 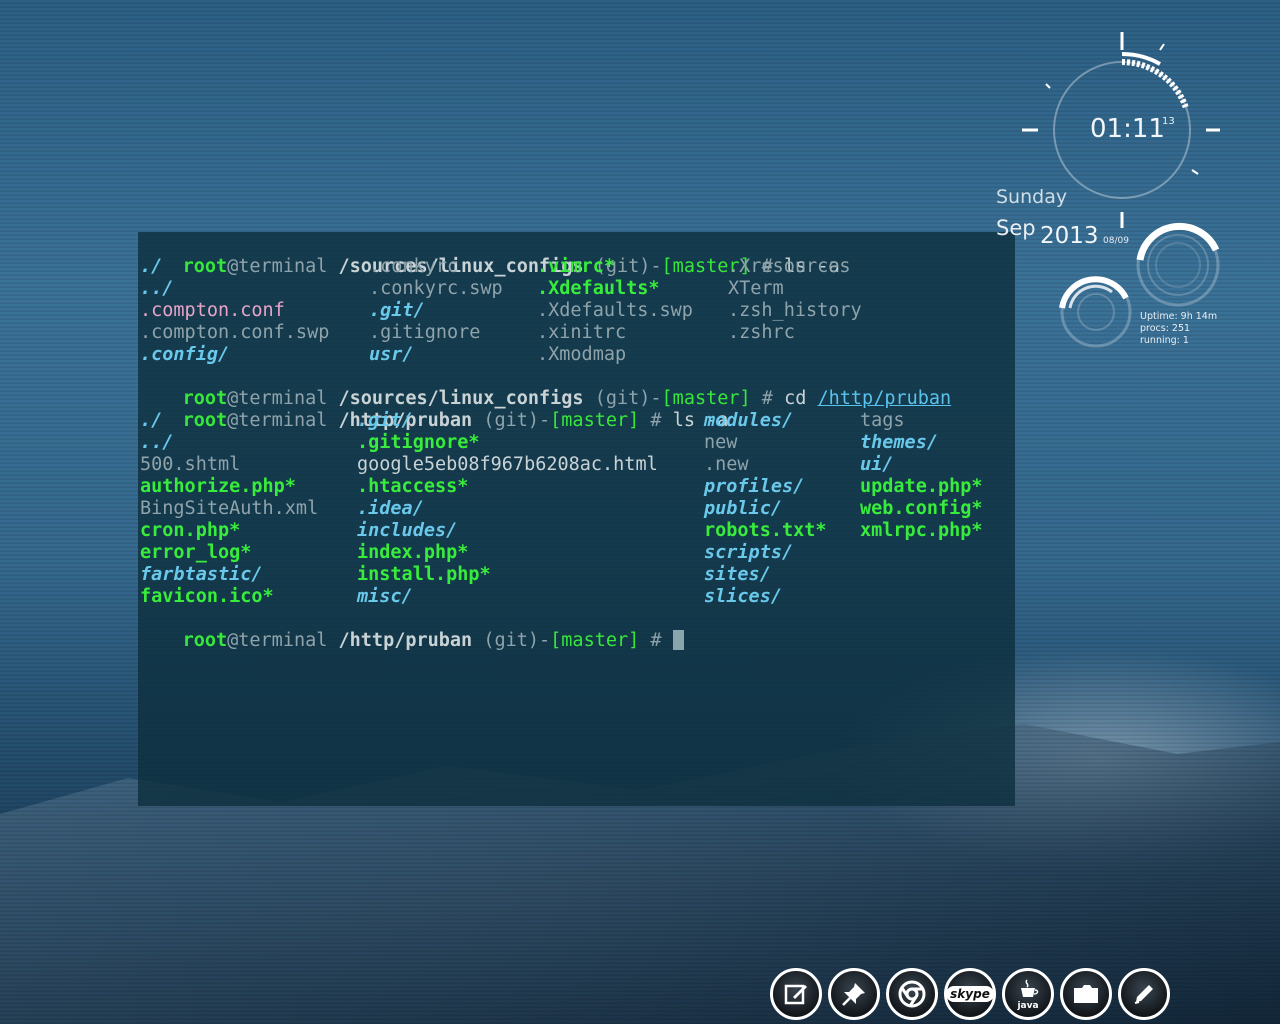 I want to click on system-stats: Uptime: 9h 14m procs: 251 running: 1, so click(x=1178, y=329).